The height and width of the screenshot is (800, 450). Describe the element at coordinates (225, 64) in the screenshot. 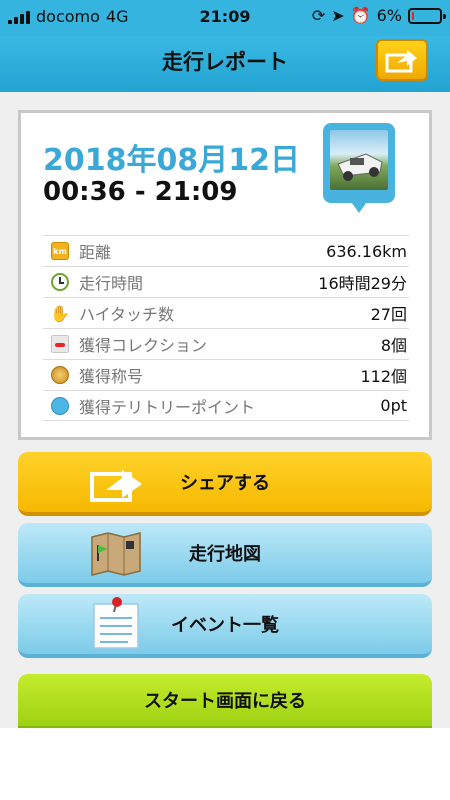

I see `header: 走行レポート` at that location.